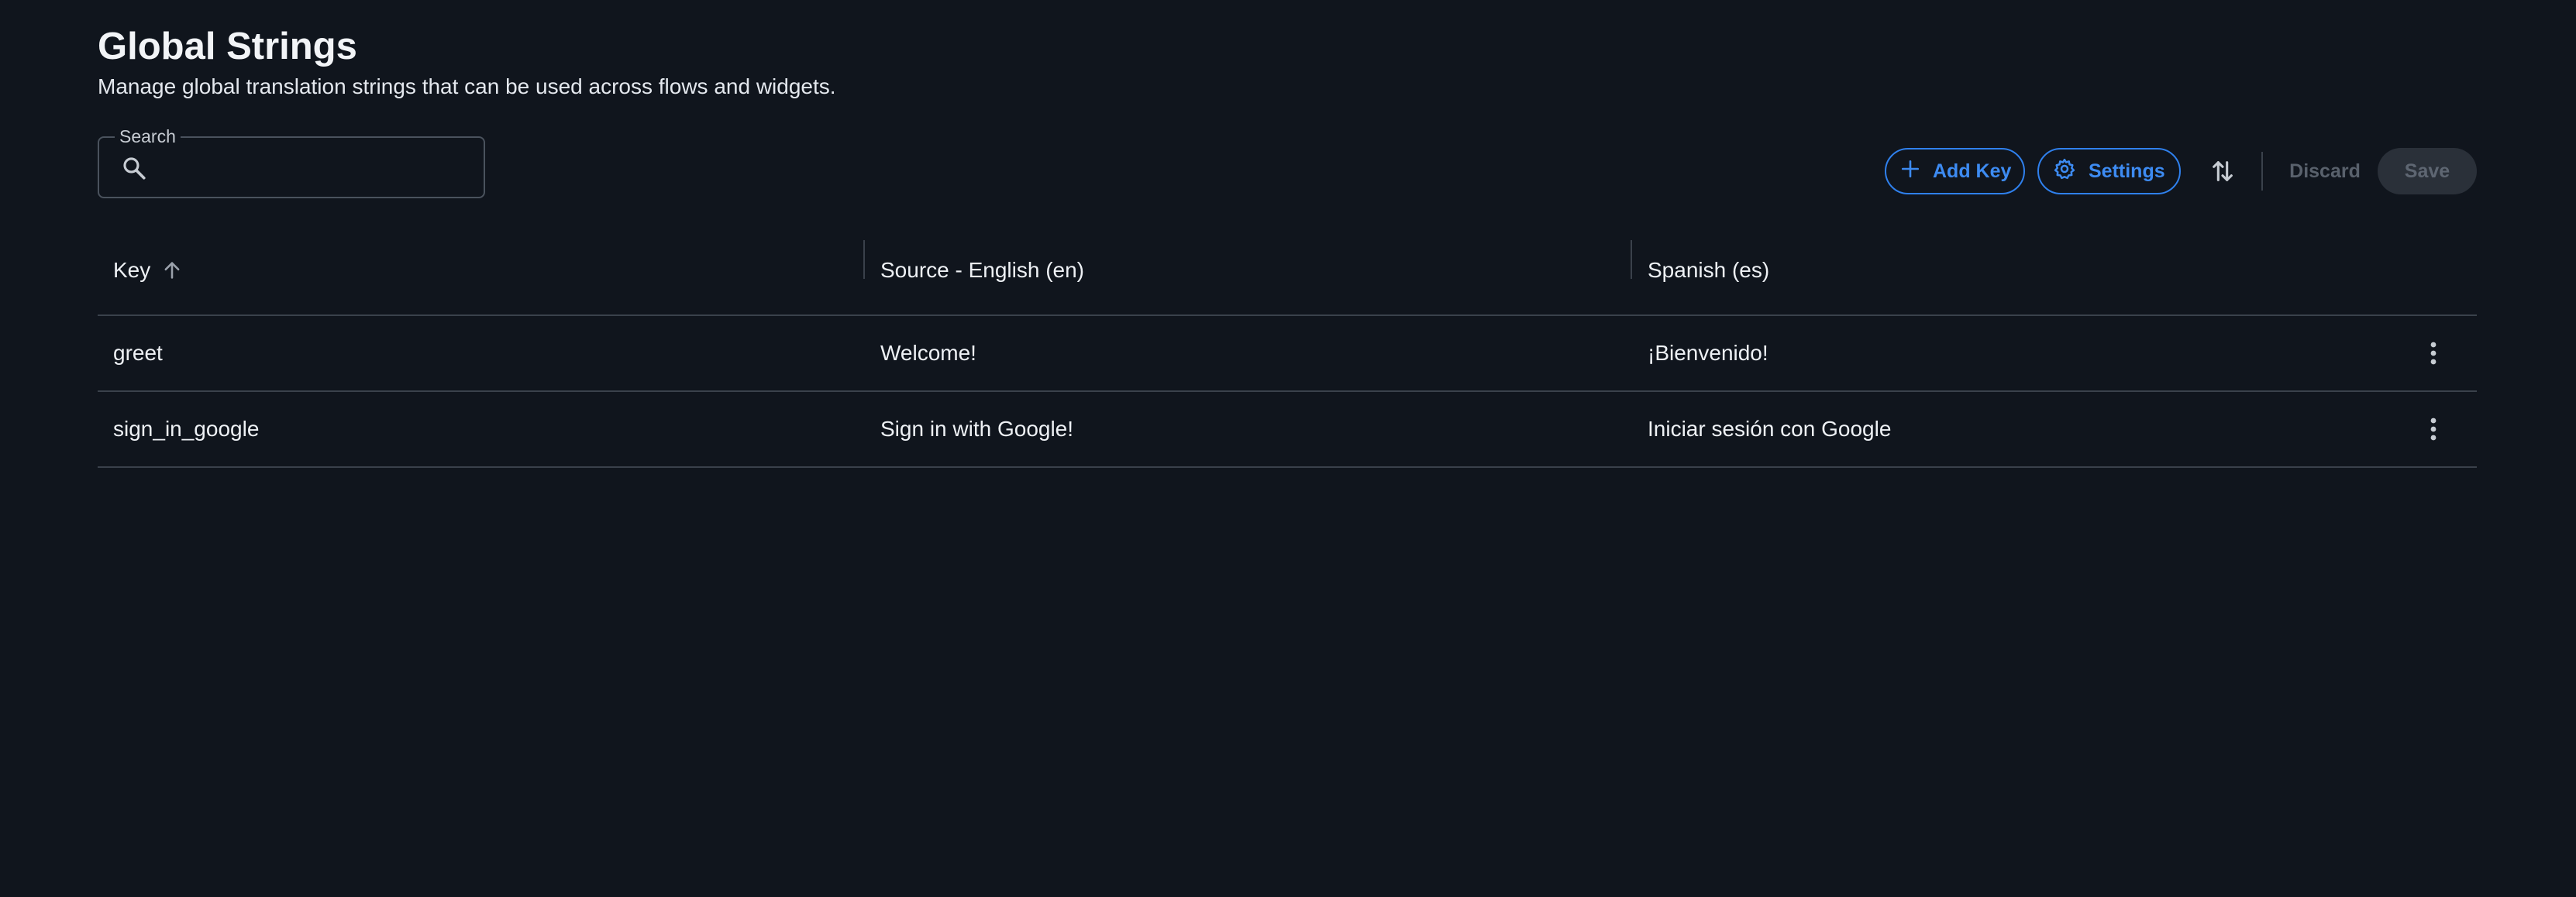  What do you see at coordinates (2222, 171) in the screenshot?
I see `sort-arrows-icon` at bounding box center [2222, 171].